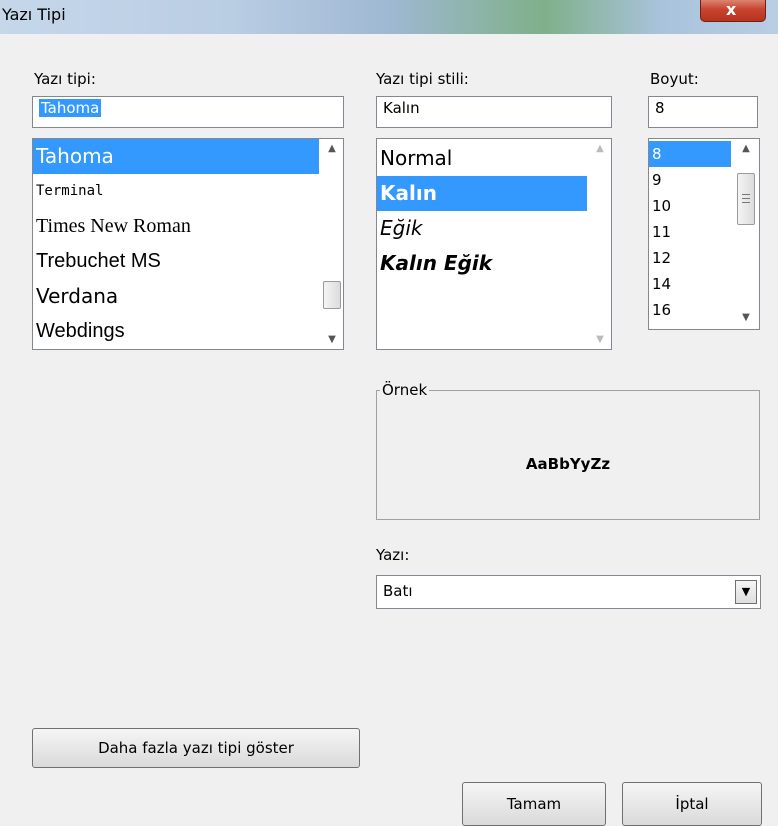  What do you see at coordinates (690, 180) in the screenshot?
I see `list-item: 9` at bounding box center [690, 180].